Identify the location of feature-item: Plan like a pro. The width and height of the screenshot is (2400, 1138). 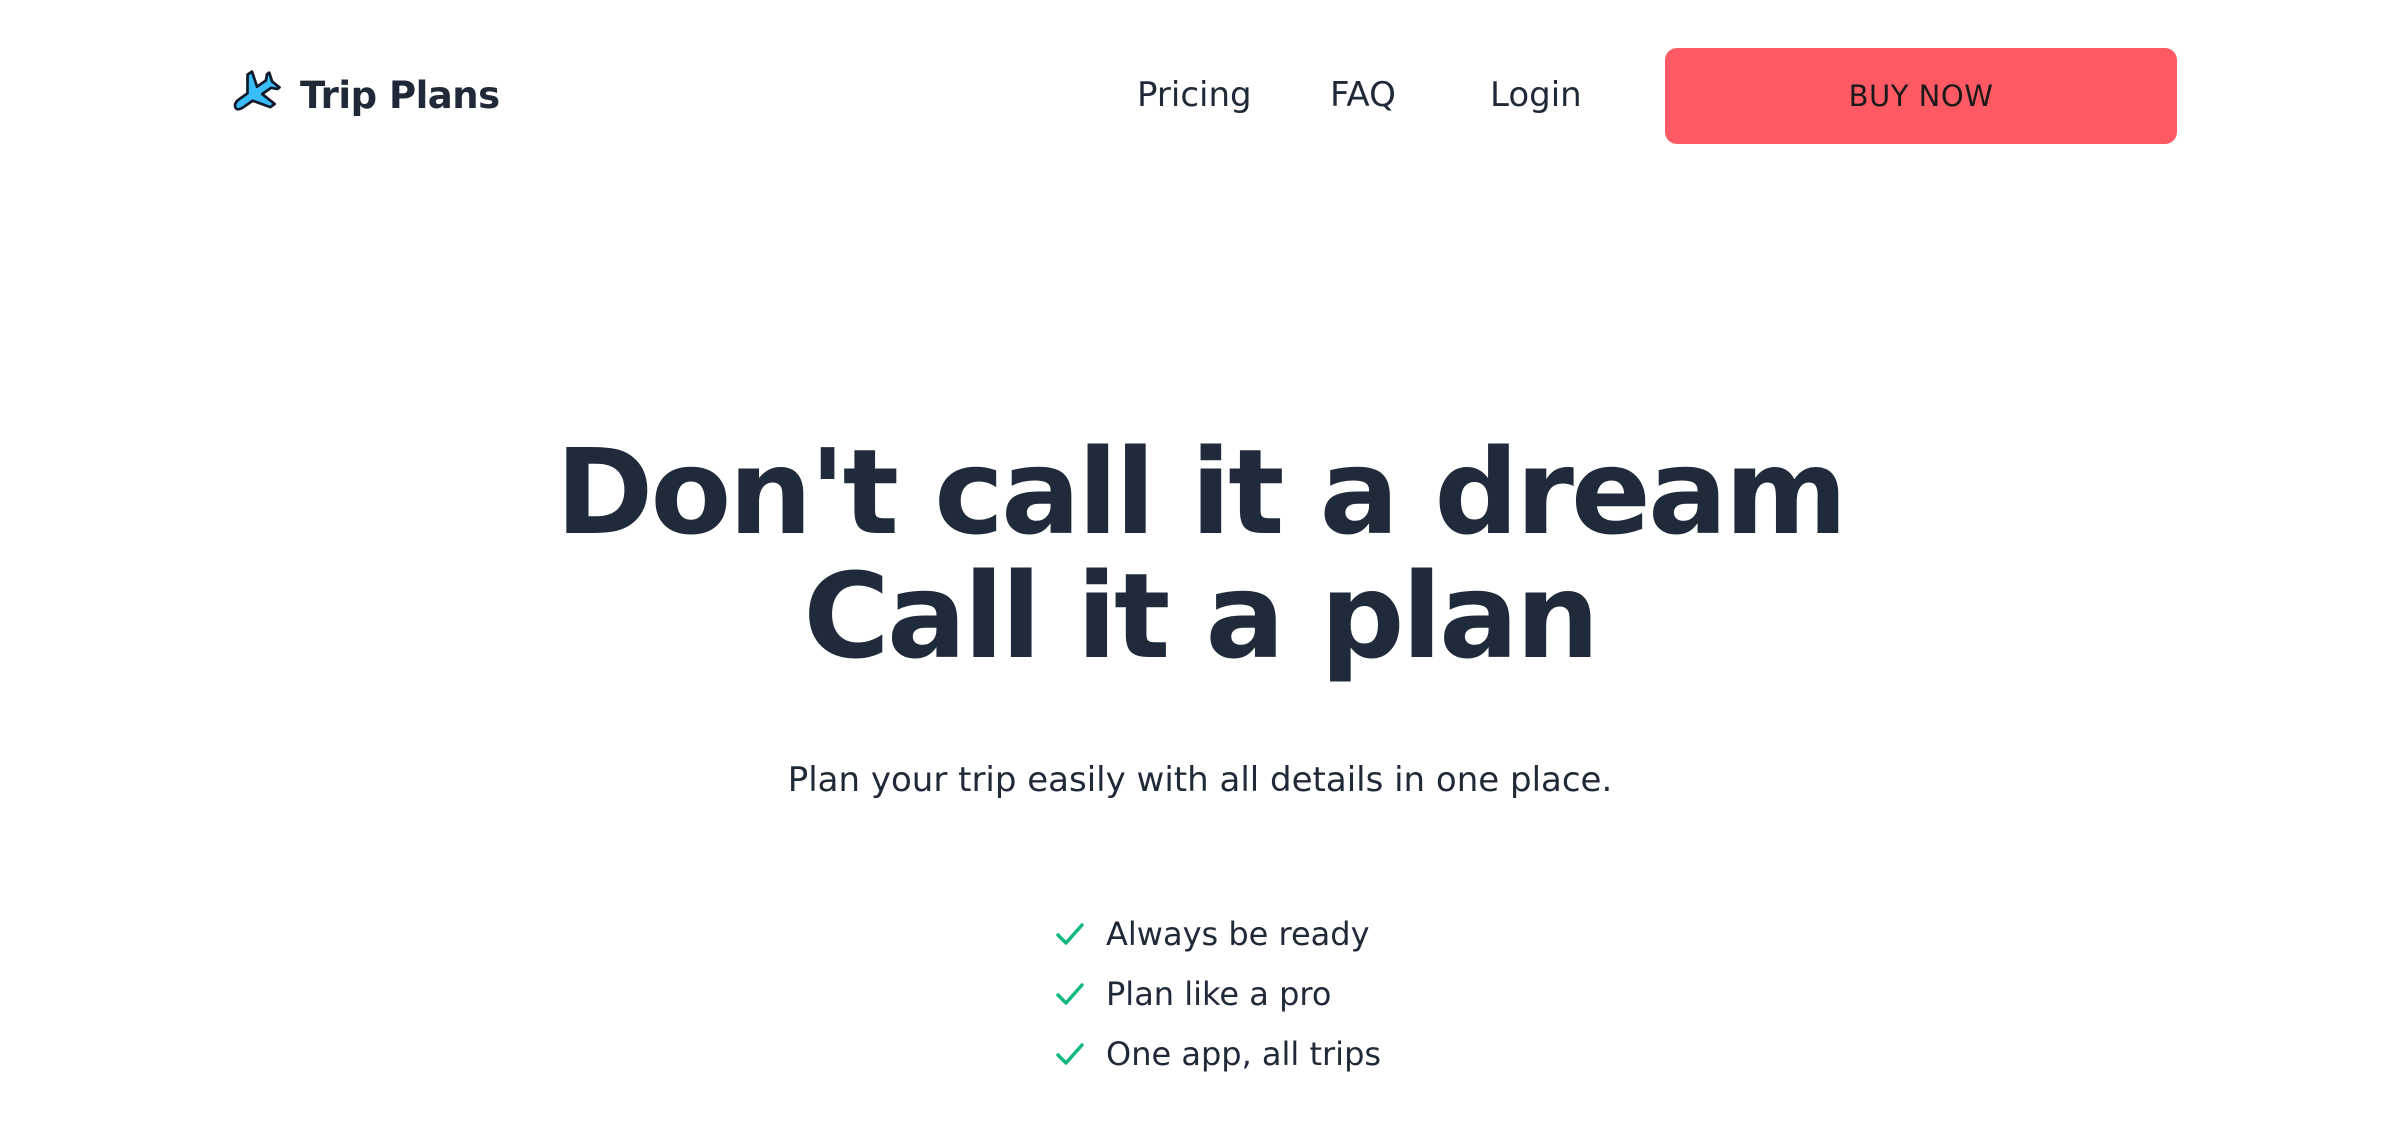
(1217, 994).